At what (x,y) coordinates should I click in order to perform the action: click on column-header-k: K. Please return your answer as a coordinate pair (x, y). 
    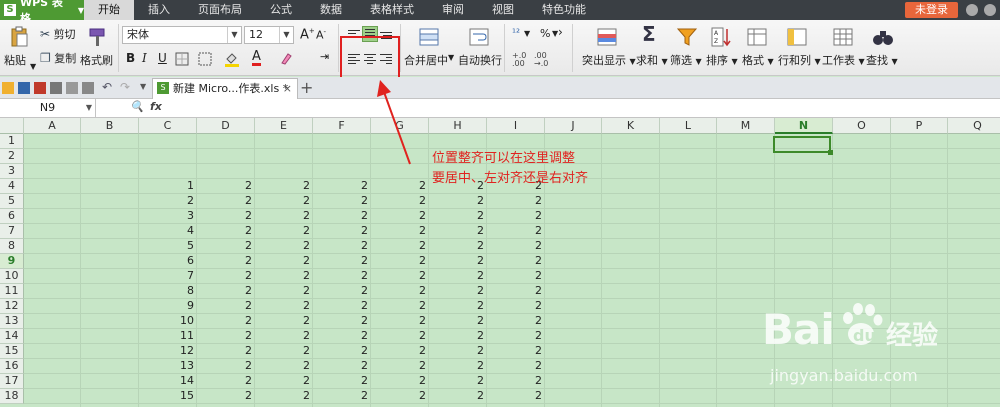
    Looking at the image, I should click on (631, 126).